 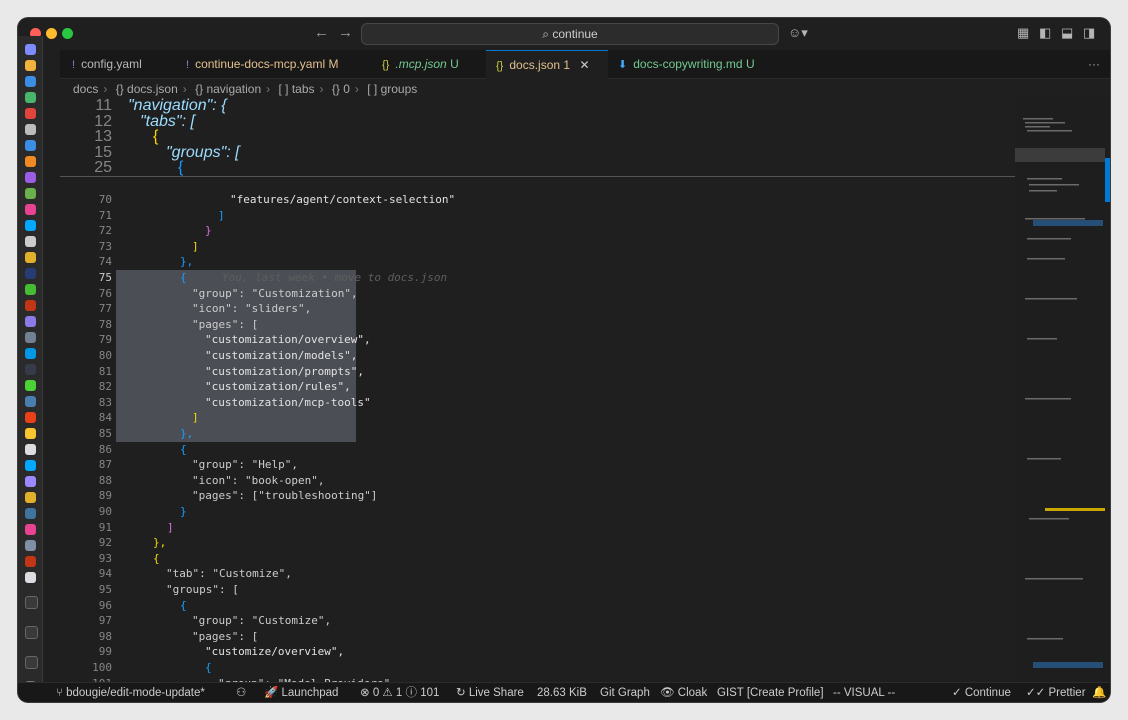 What do you see at coordinates (1056, 692) in the screenshot?
I see `prettier-button: ✓✓ Prettier` at bounding box center [1056, 692].